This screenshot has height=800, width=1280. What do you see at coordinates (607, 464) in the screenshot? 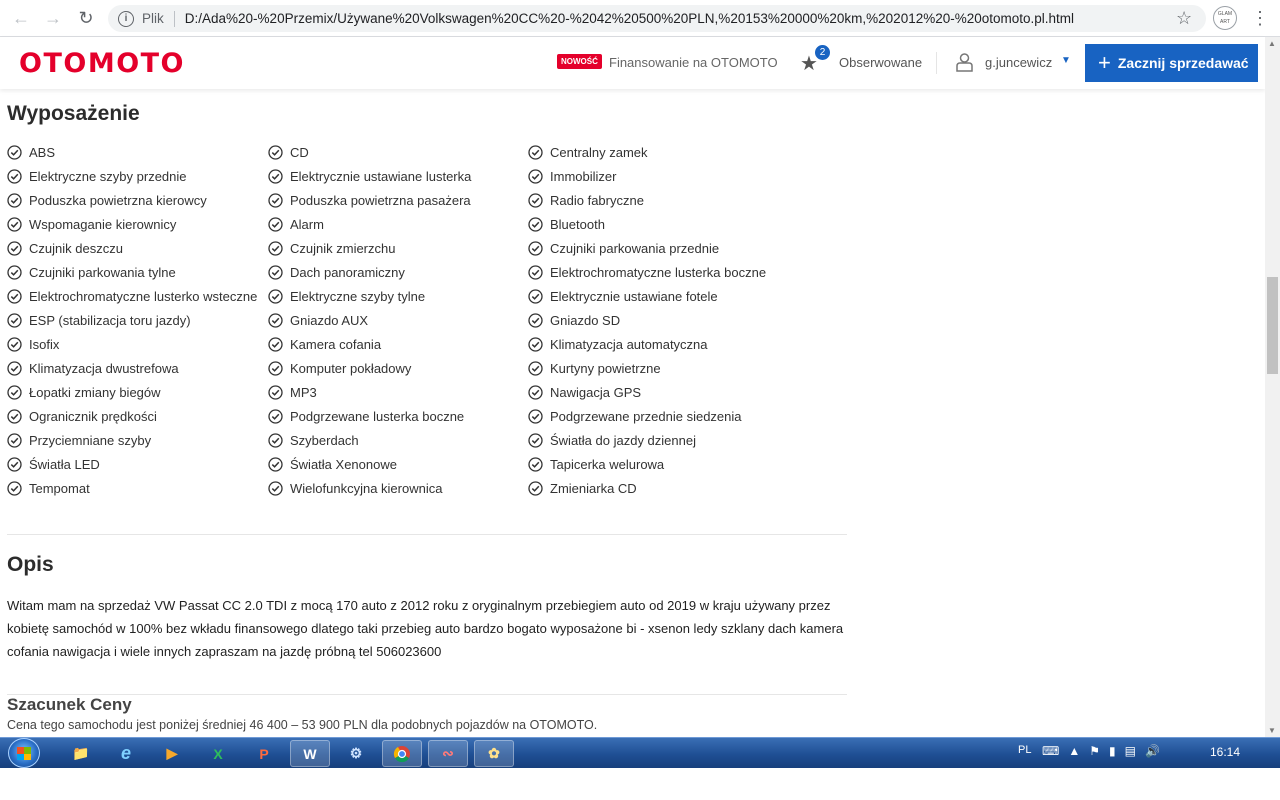
I see `equipment-item-label: Tapicerka welurowa` at bounding box center [607, 464].